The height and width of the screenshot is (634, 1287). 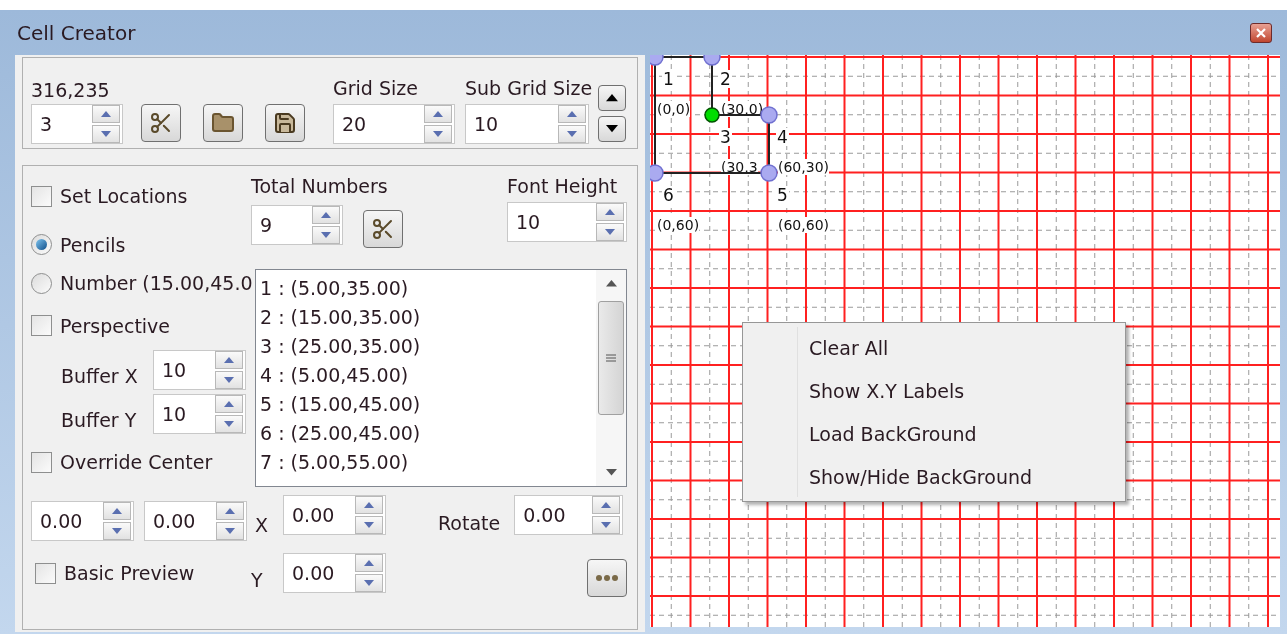 I want to click on list-item: 6 : (25.00,45.00), so click(x=428, y=433).